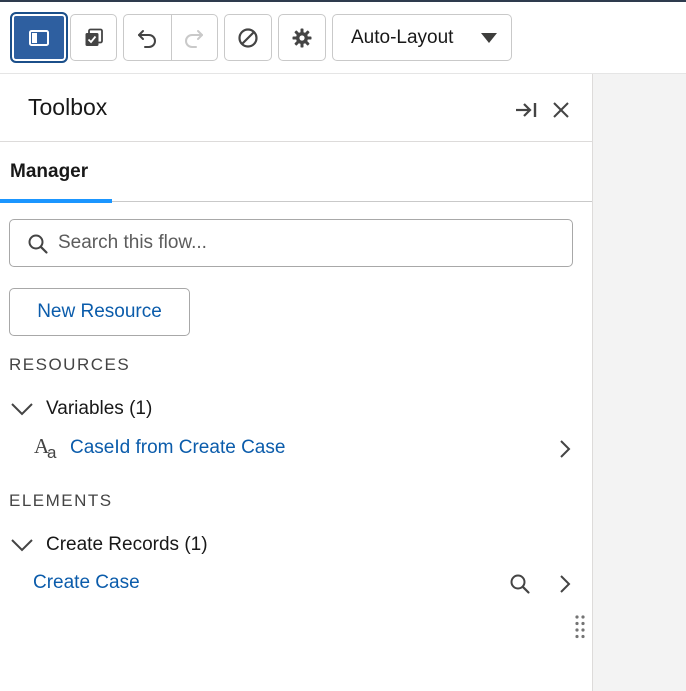 Image resolution: width=686 pixels, height=691 pixels. I want to click on undo-icon, so click(147, 38).